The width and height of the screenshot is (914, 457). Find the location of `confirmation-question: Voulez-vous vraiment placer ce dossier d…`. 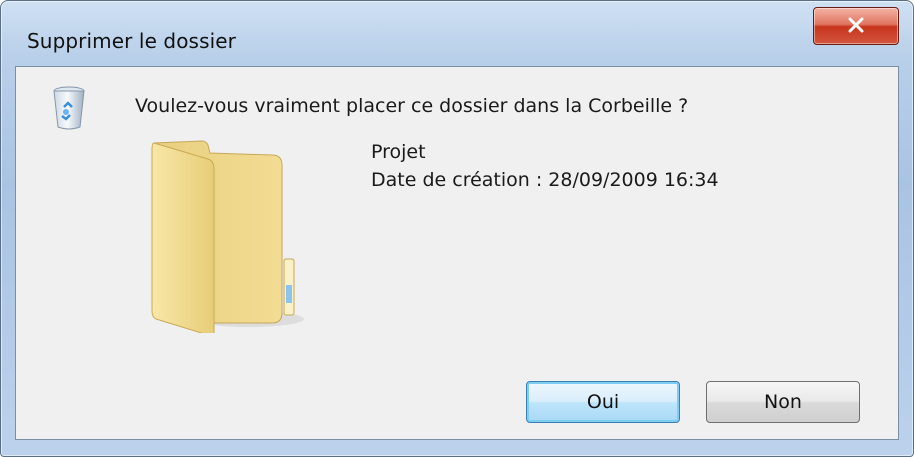

confirmation-question: Voulez-vous vraiment placer ce dossier d… is located at coordinates (412, 106).